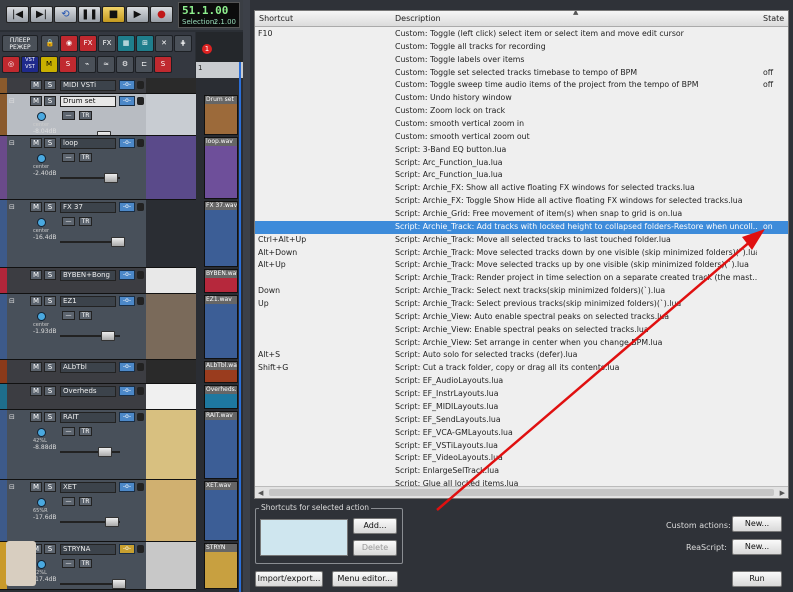  I want to click on track-control-panel: ⊟ M S RAIT -o- 42%L — TR -8.88dB, so click(73, 444).